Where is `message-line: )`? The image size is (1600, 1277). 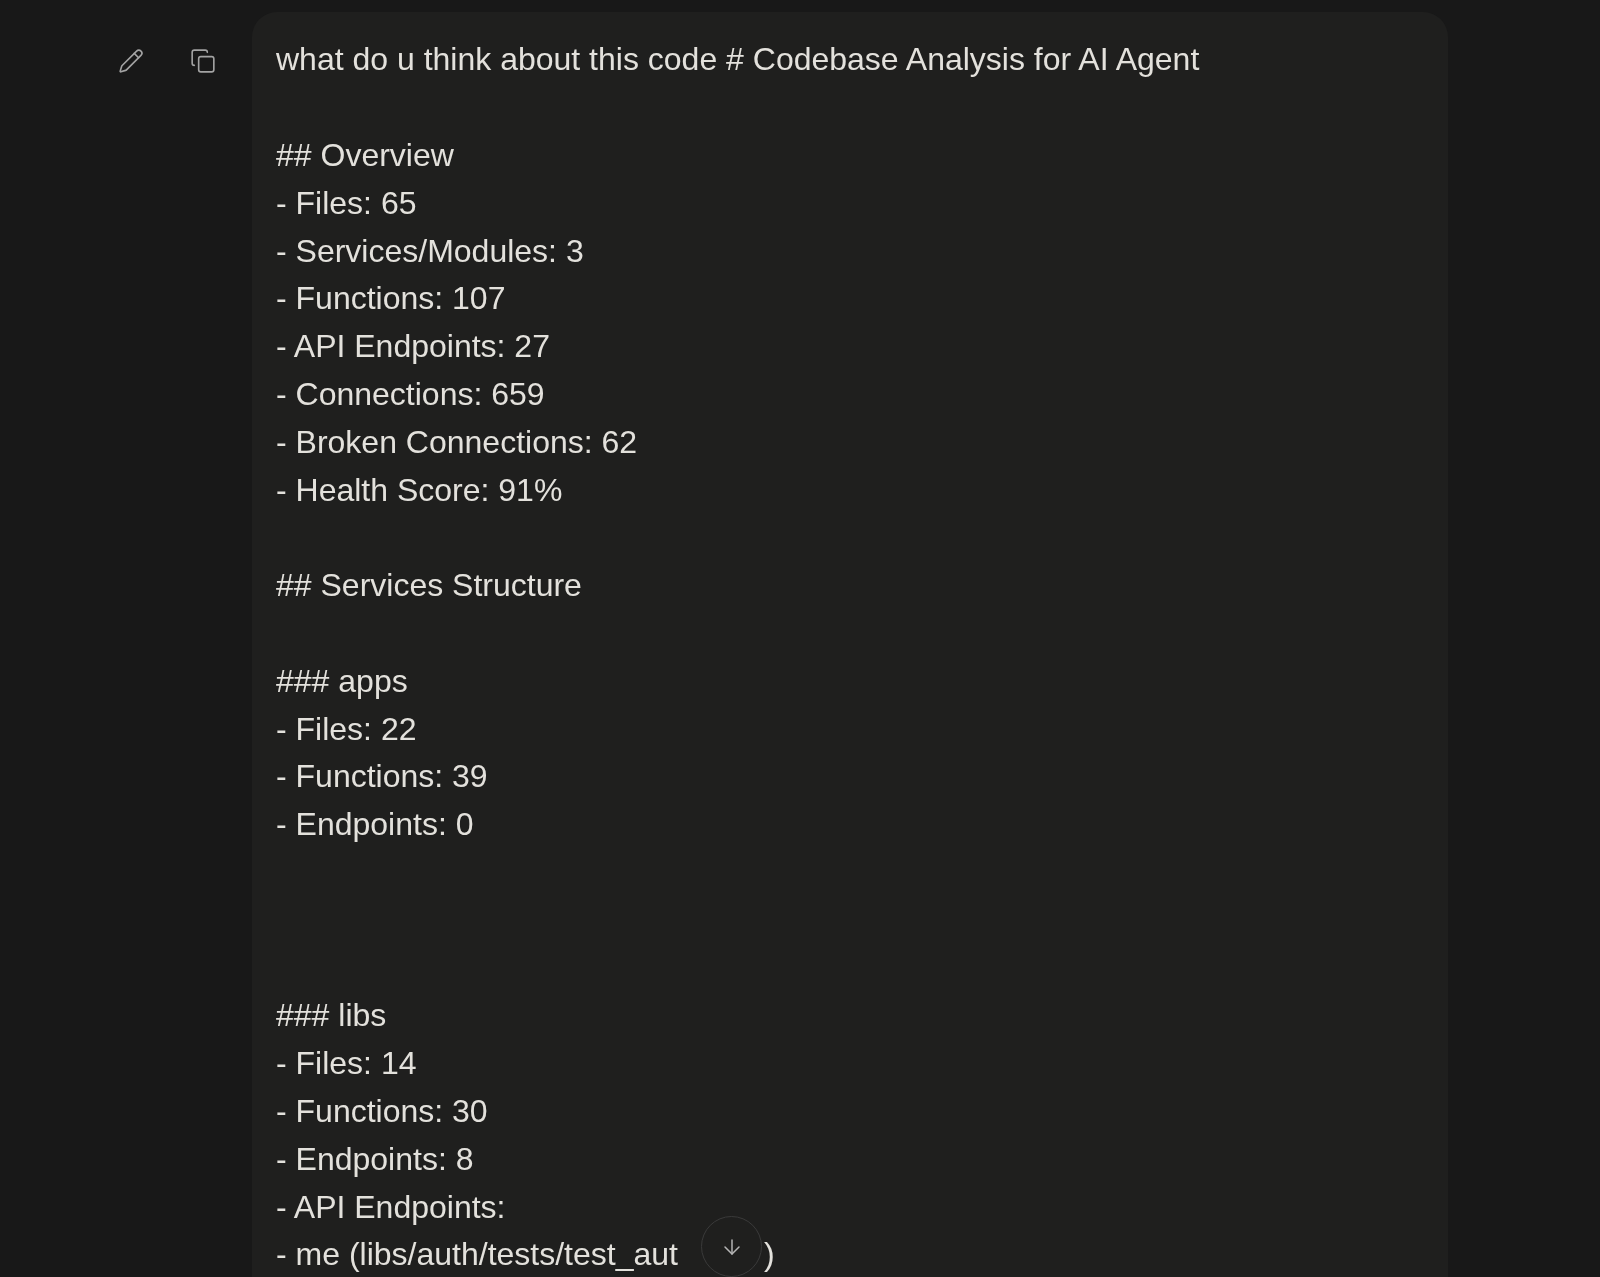 message-line: ) is located at coordinates (769, 1255).